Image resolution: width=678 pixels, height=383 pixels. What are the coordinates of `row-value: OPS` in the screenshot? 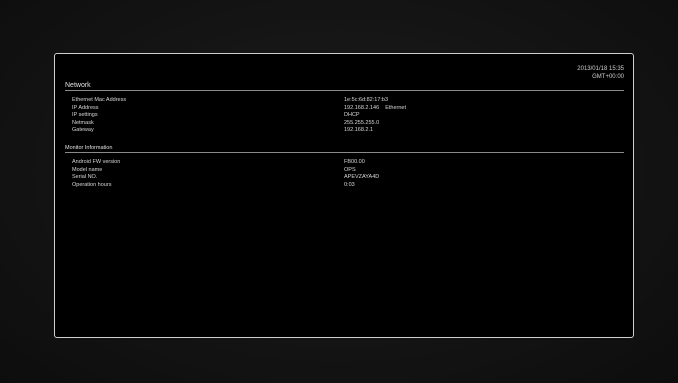 It's located at (350, 169).